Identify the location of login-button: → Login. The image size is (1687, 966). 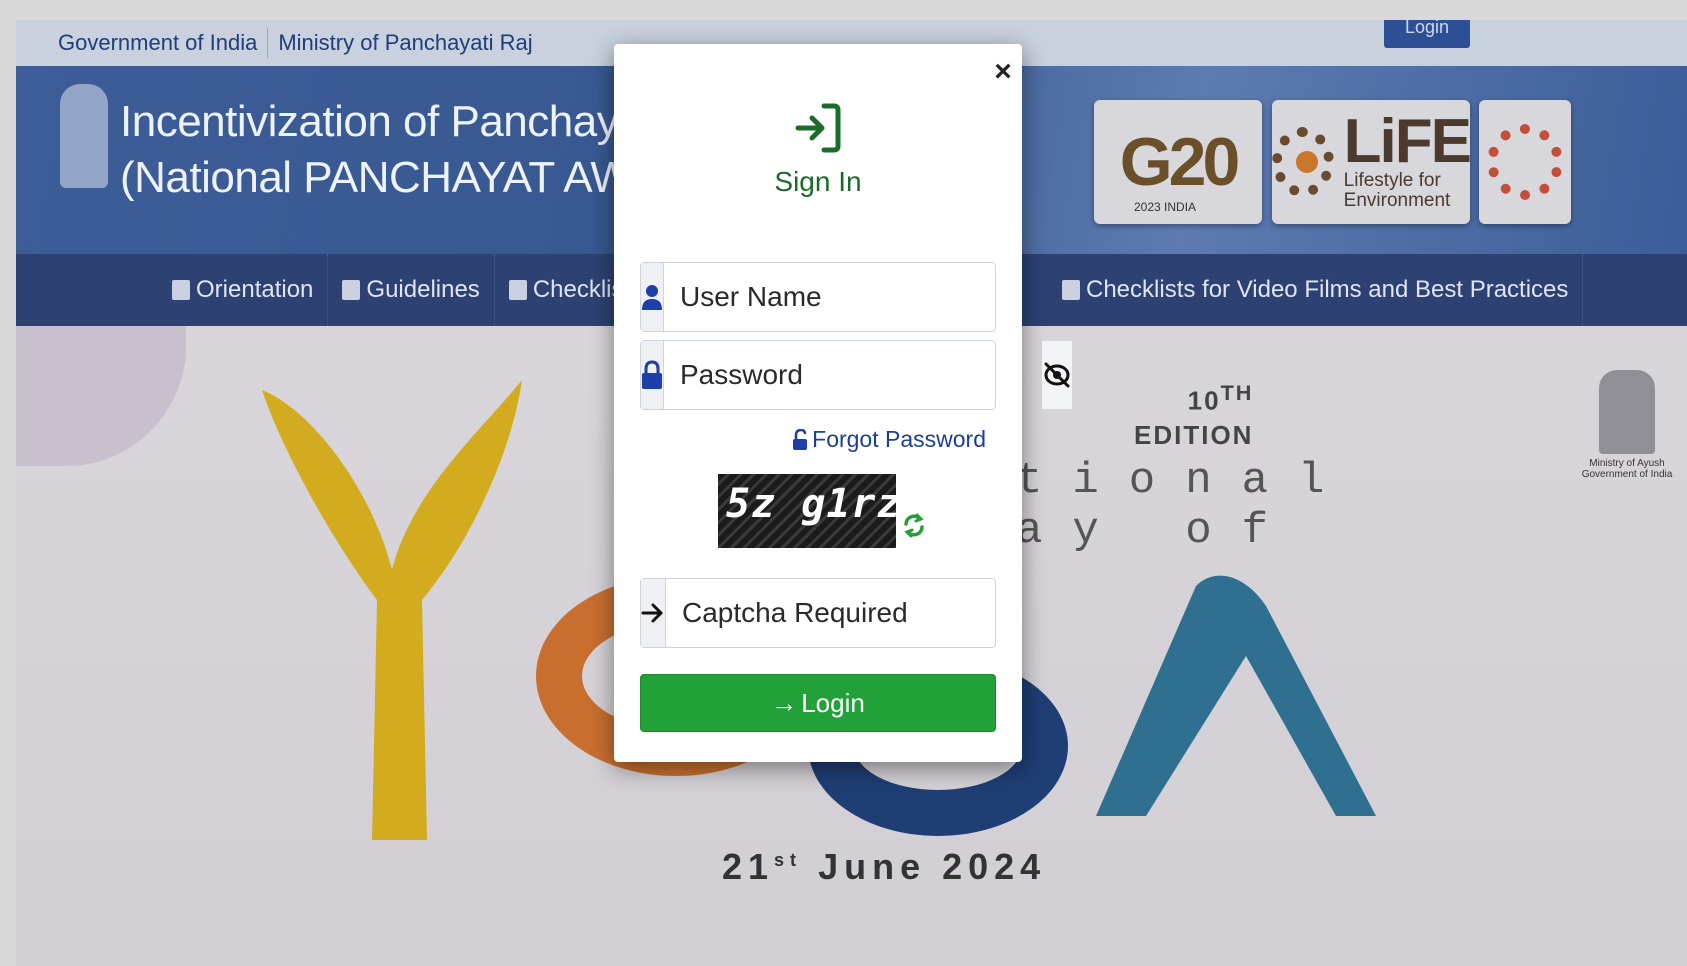
(818, 703).